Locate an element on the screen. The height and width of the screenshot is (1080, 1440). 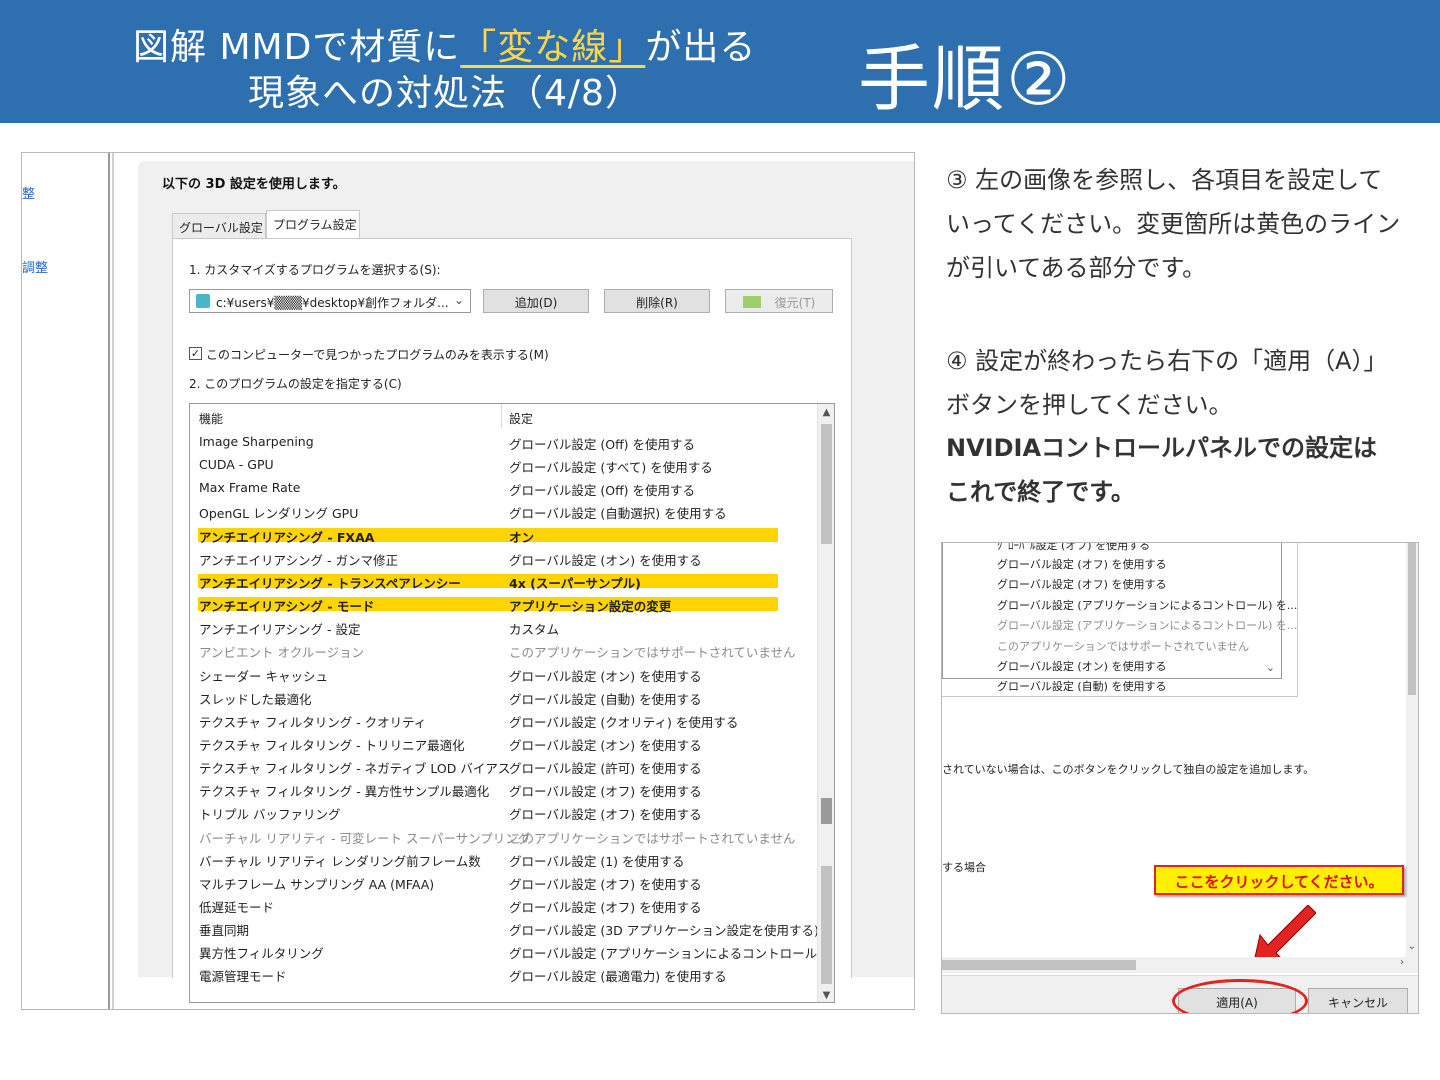
scroll-track-lower is located at coordinates (826, 925).